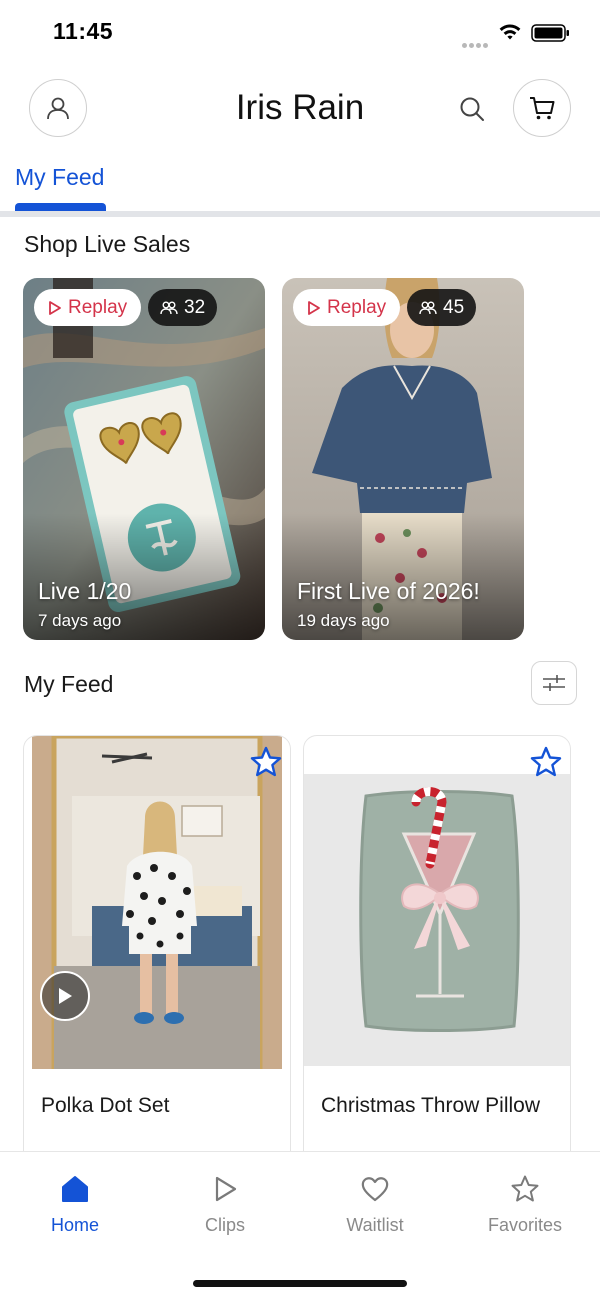 The height and width of the screenshot is (1299, 600). What do you see at coordinates (183, 307) in the screenshot?
I see `viewer-count-badge: 32` at bounding box center [183, 307].